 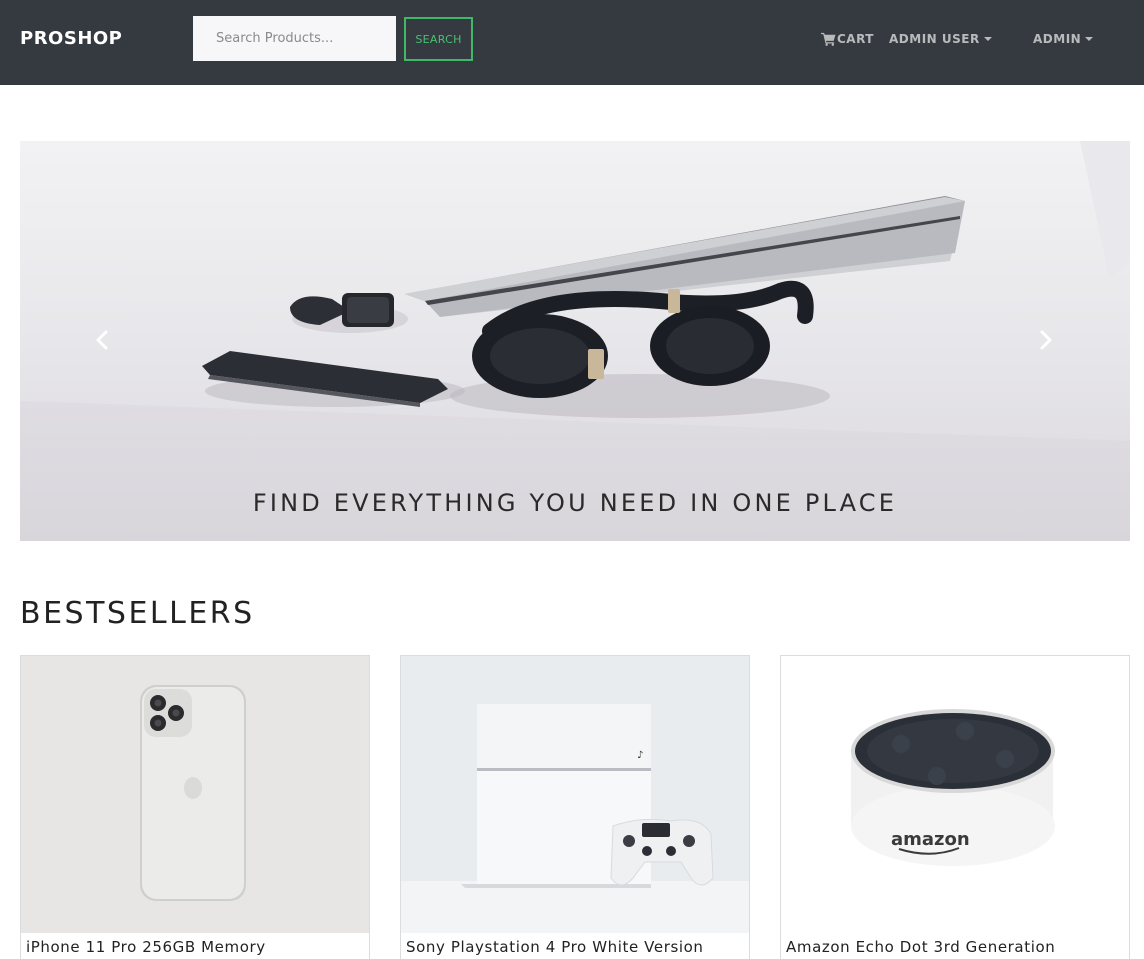 What do you see at coordinates (934, 39) in the screenshot?
I see `admin-user-label: ADMIN USER` at bounding box center [934, 39].